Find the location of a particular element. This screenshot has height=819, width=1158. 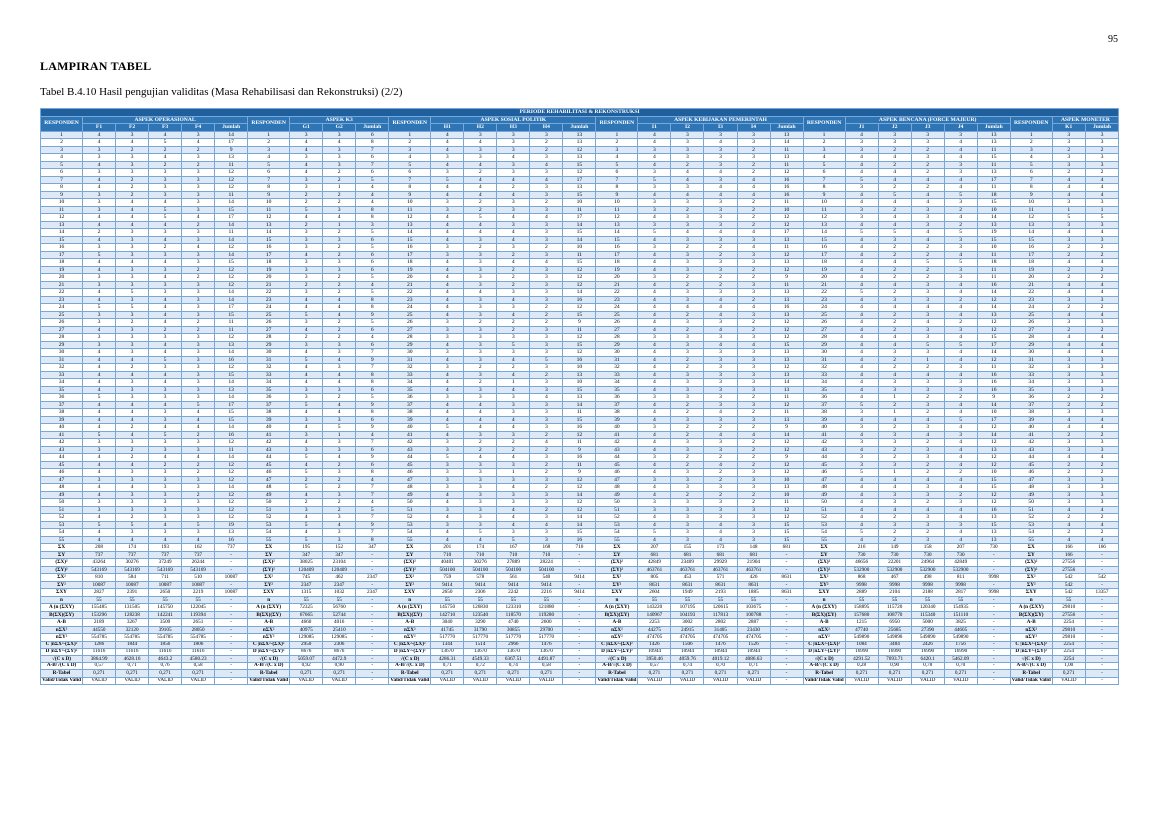

stat-value: 143220 is located at coordinates (654, 607).